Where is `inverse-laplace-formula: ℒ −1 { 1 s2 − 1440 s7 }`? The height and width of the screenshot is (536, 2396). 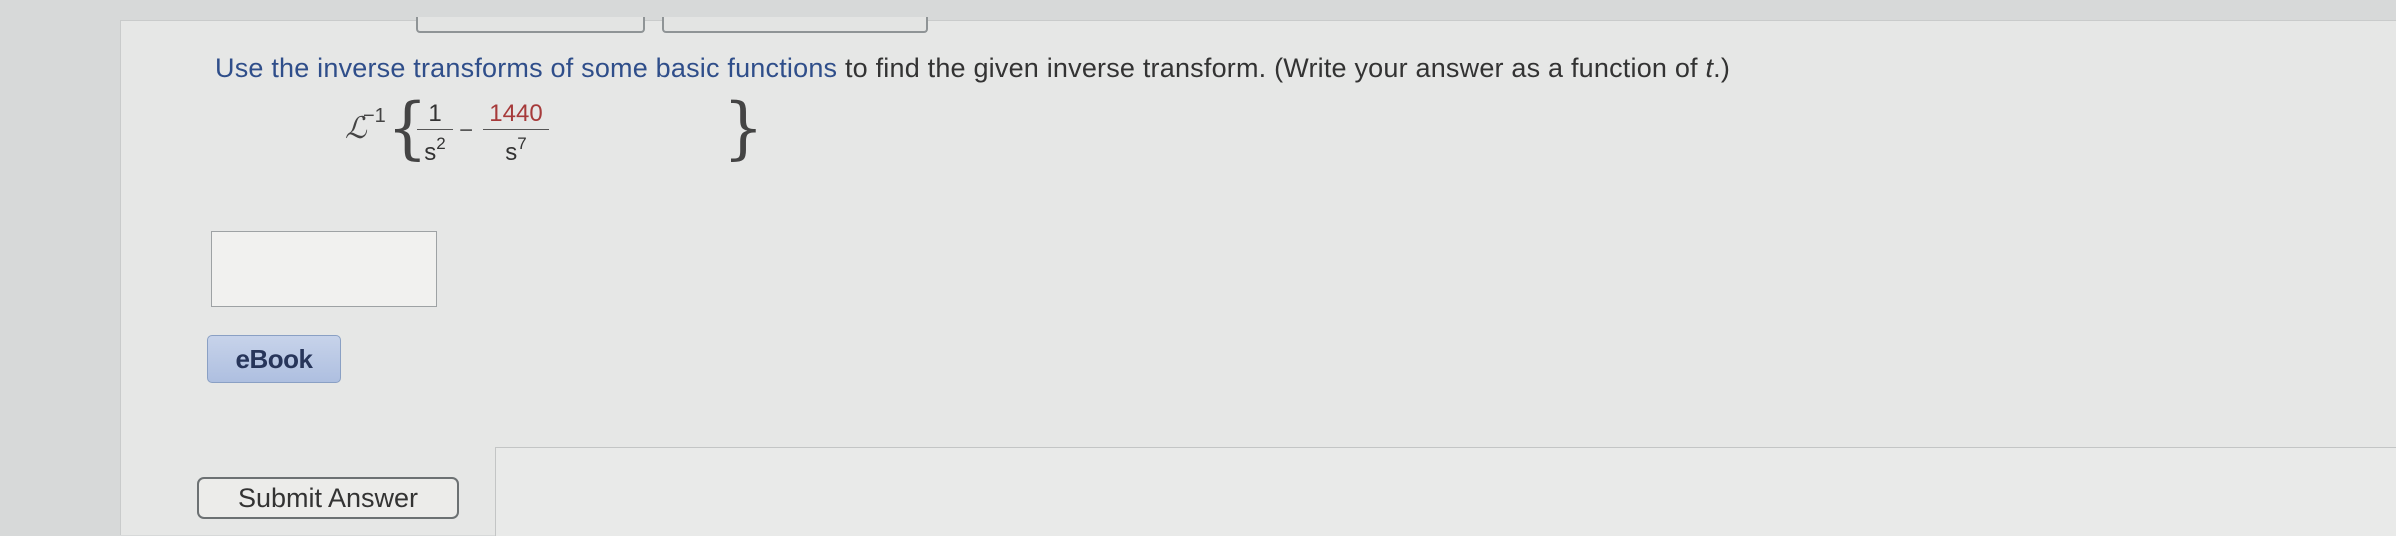 inverse-laplace-formula: ℒ −1 { 1 s2 − 1440 s7 } is located at coordinates (554, 148).